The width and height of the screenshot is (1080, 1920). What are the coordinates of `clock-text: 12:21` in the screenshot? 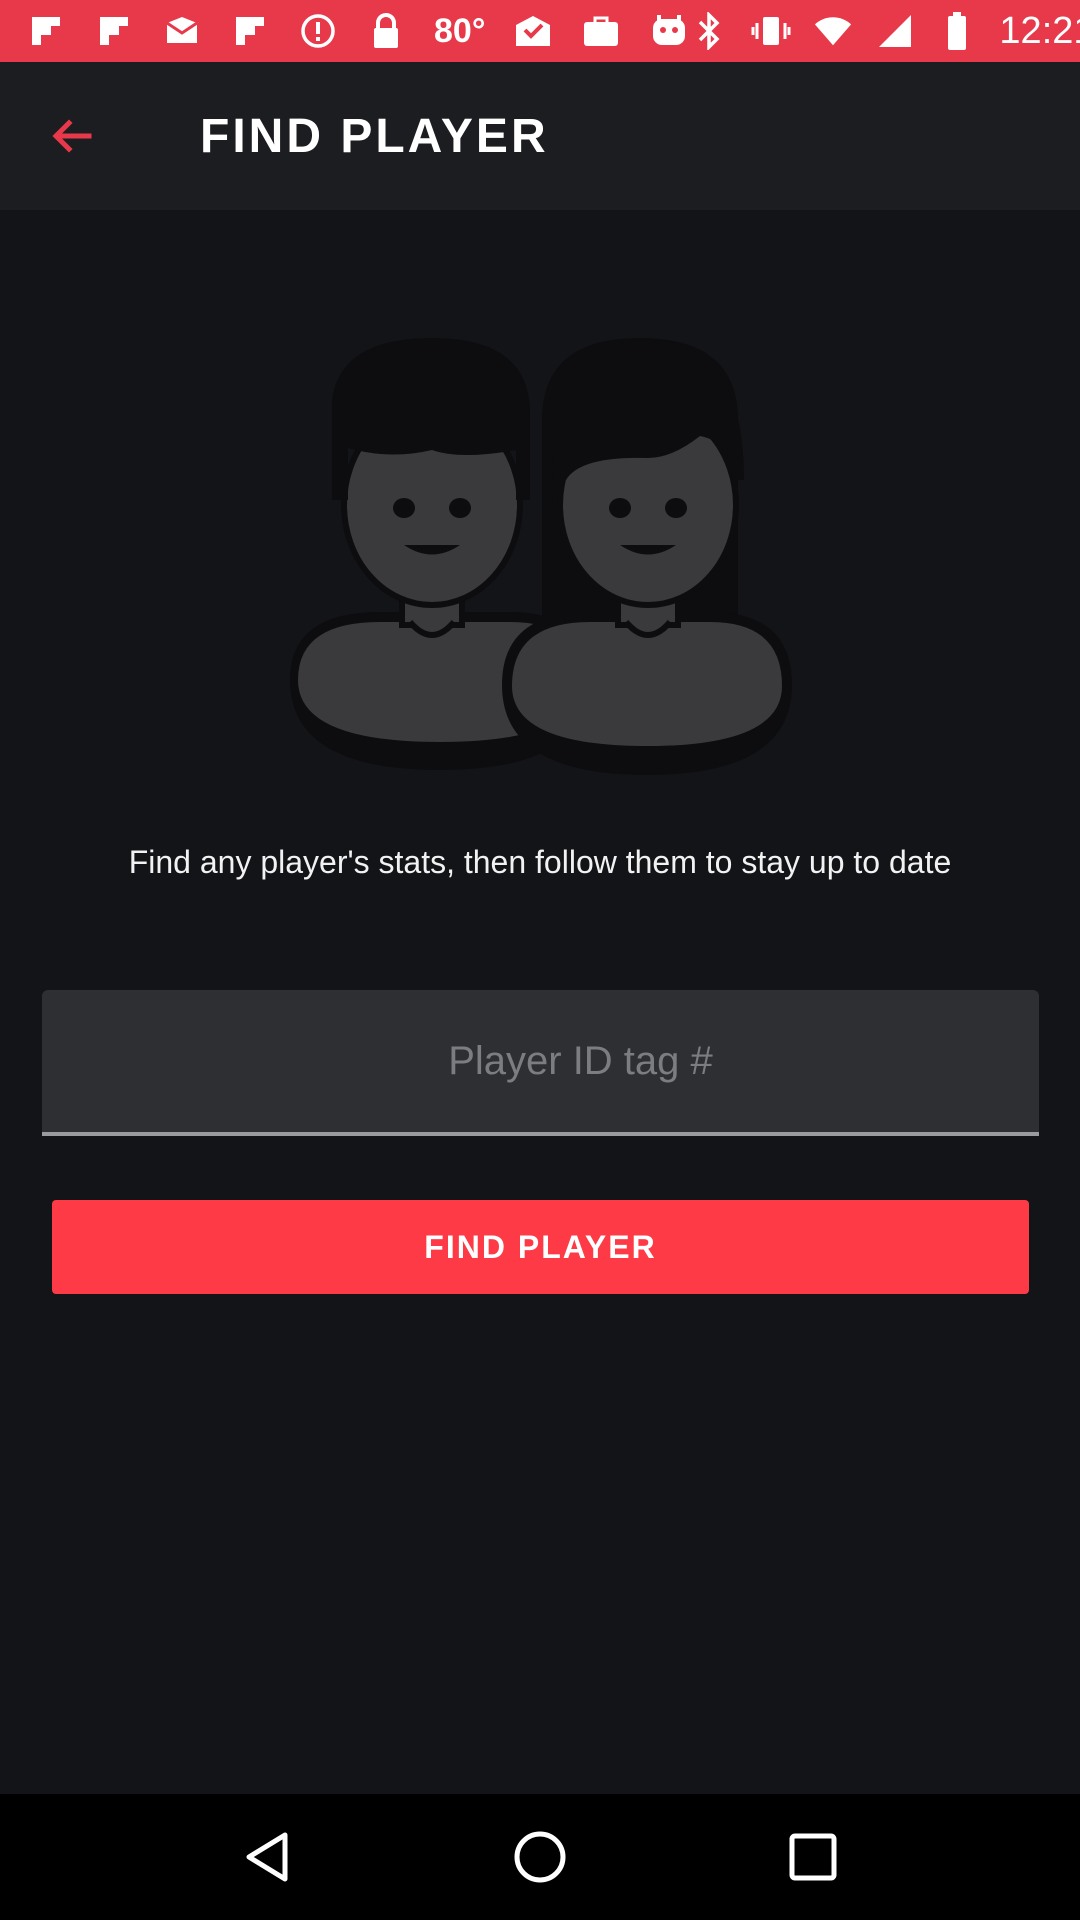 It's located at (1039, 30).